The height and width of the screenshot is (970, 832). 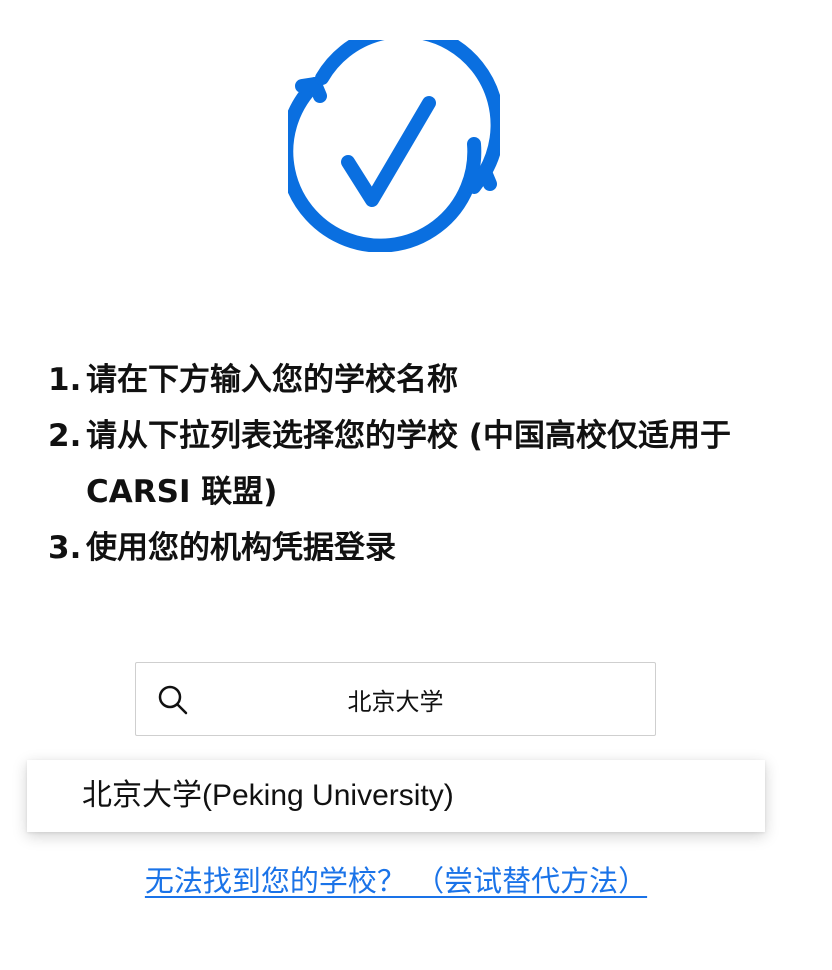 I want to click on instruction-number: 3., so click(x=65, y=548).